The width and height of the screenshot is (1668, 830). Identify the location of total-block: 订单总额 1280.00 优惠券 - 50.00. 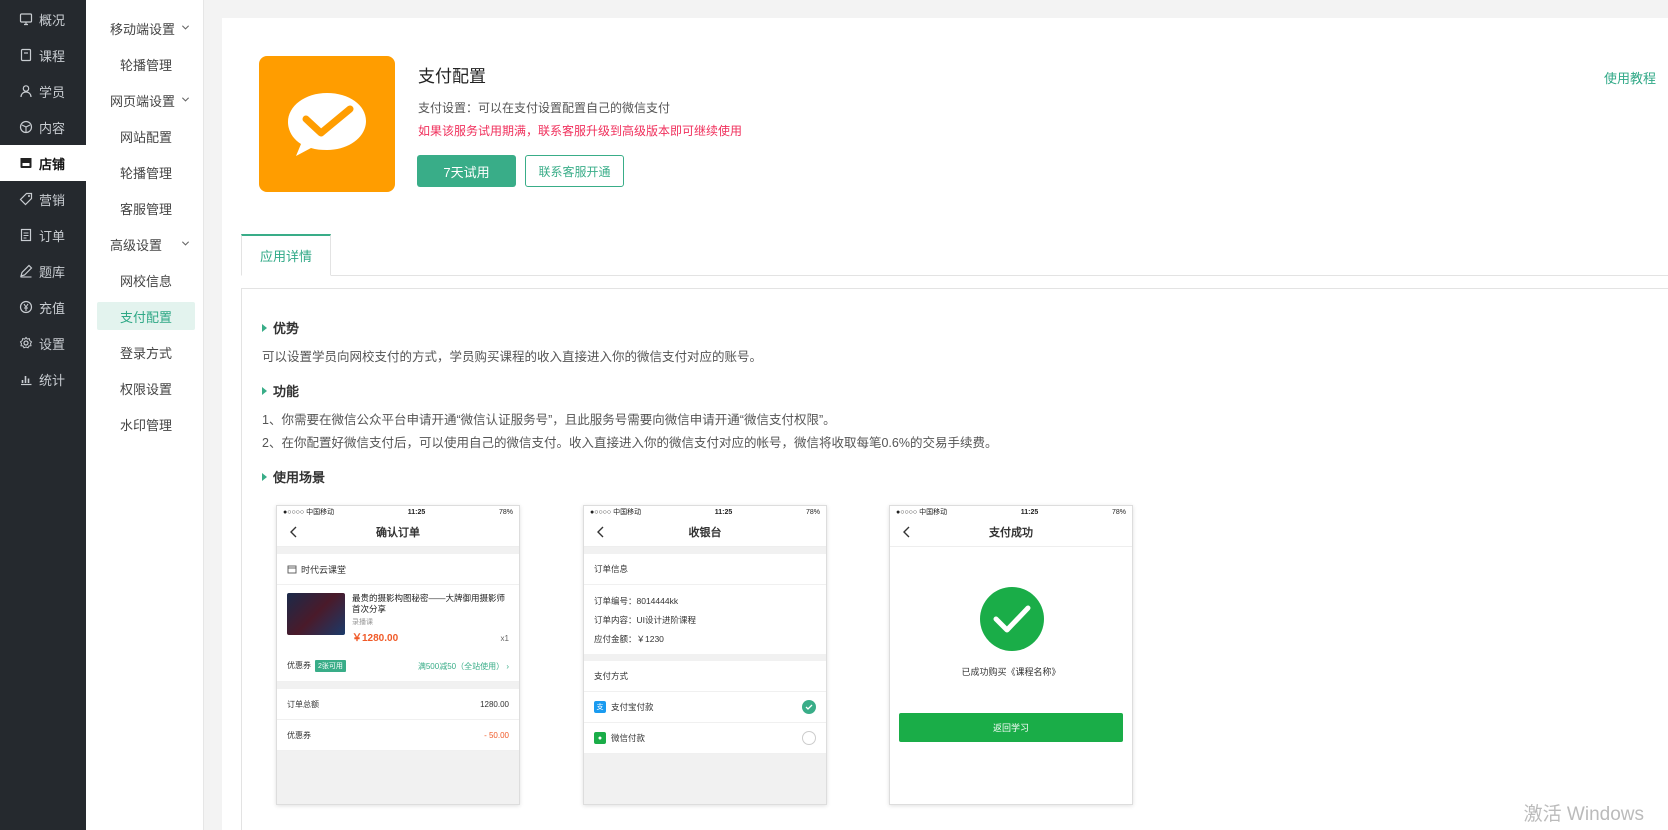
(398, 720).